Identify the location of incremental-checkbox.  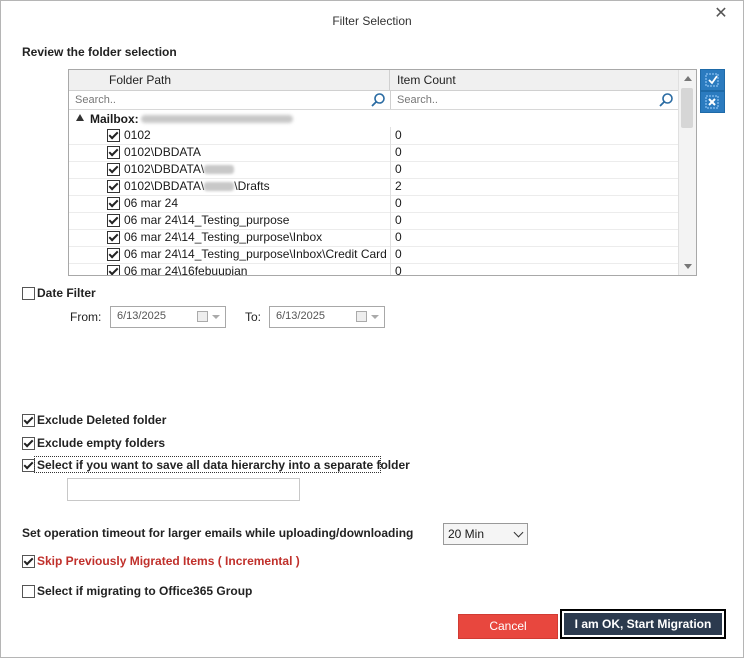
(28, 561).